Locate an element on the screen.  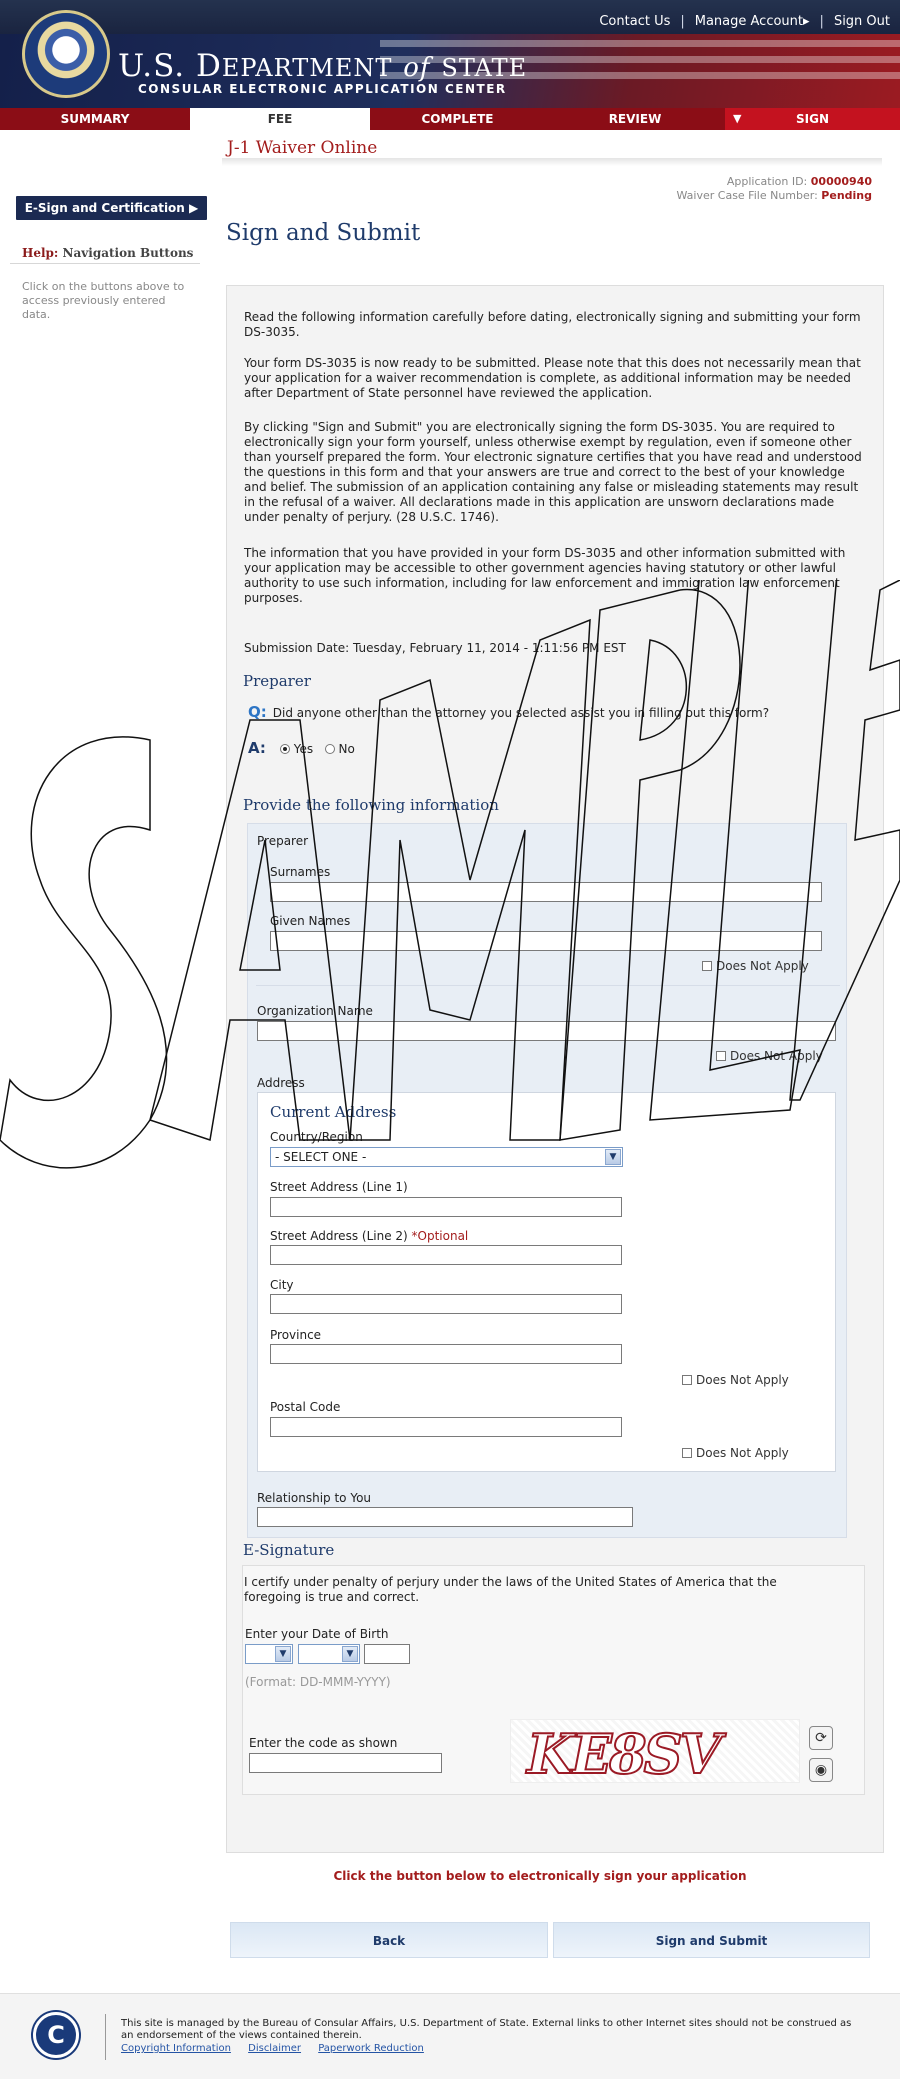
page-title: Sign and Submit is located at coordinates (323, 233).